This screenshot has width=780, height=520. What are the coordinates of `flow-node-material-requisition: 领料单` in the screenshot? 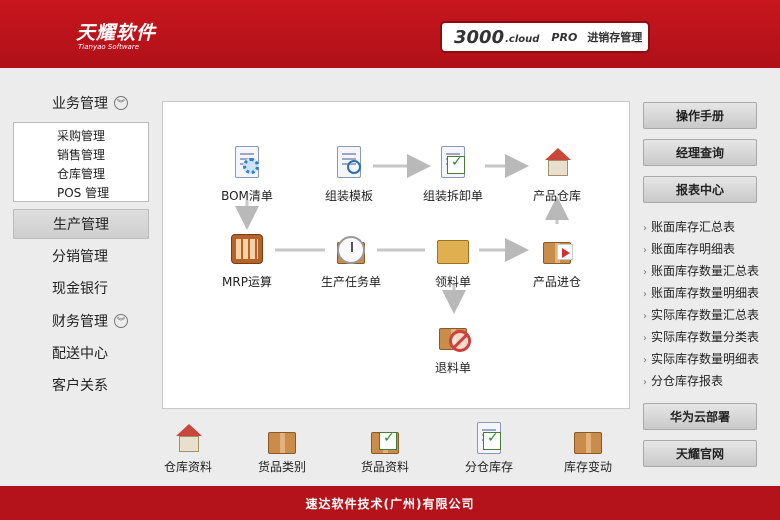 It's located at (453, 260).